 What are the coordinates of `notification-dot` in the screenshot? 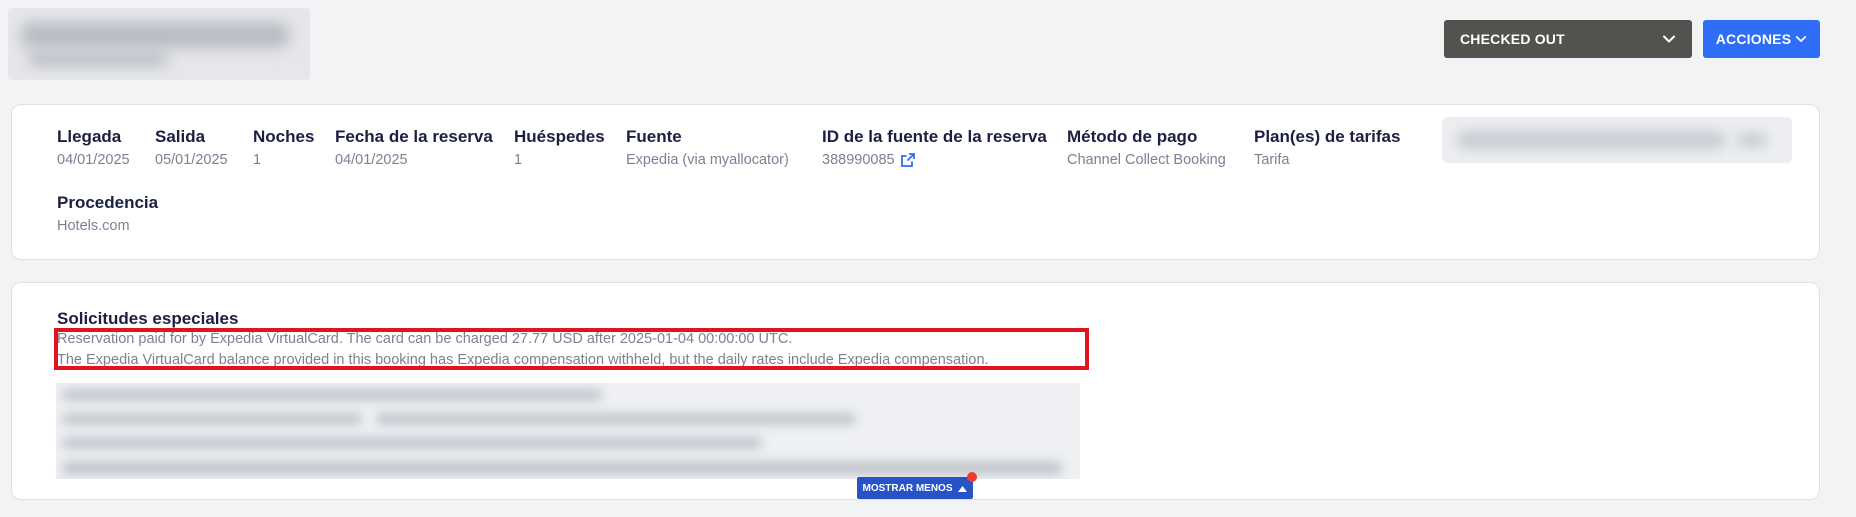 It's located at (972, 477).